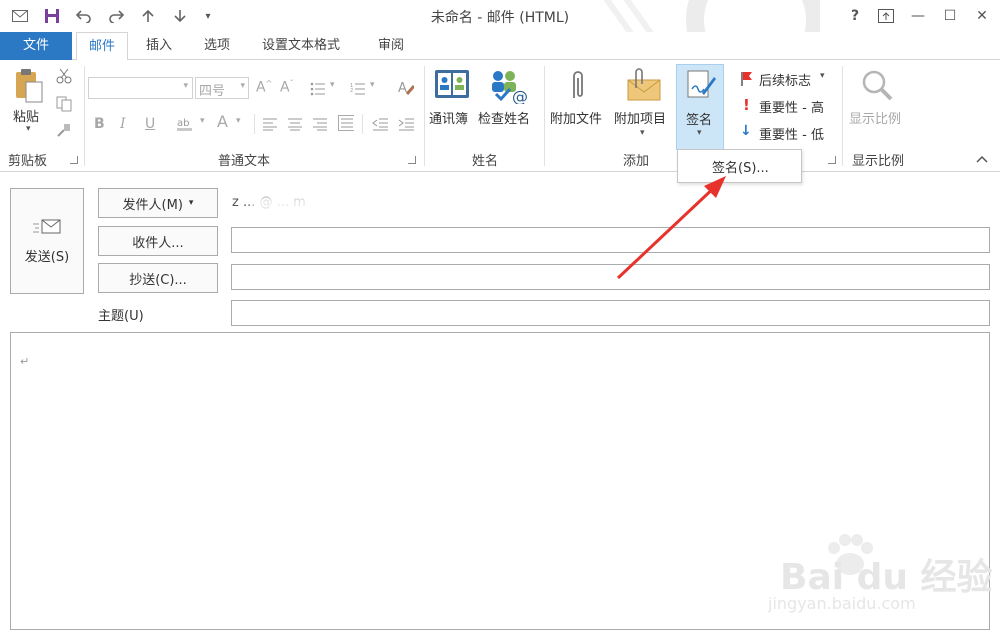 The image size is (1000, 640). What do you see at coordinates (877, 85) in the screenshot?
I see `magnifier-icon` at bounding box center [877, 85].